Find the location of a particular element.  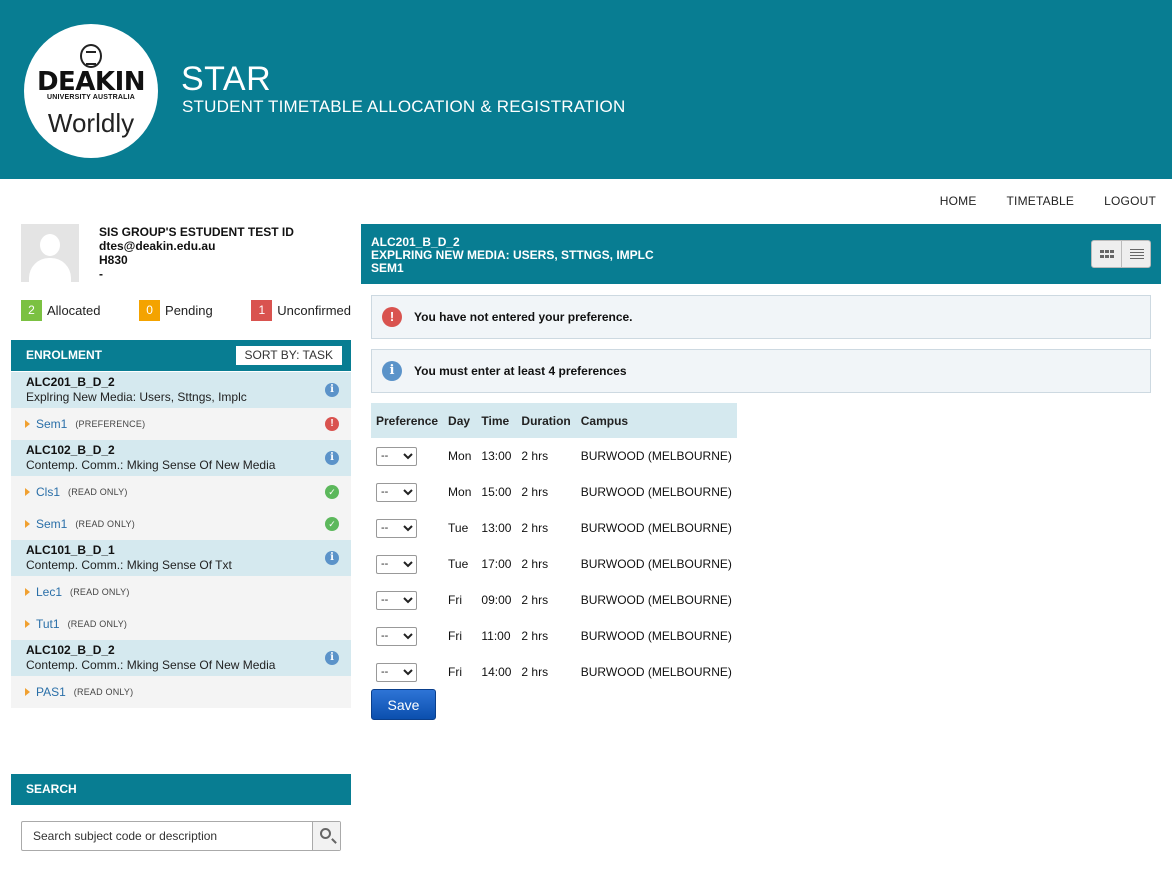

profile-name: SIS GROUP'S ESTUDENT TEST ID is located at coordinates (196, 232).